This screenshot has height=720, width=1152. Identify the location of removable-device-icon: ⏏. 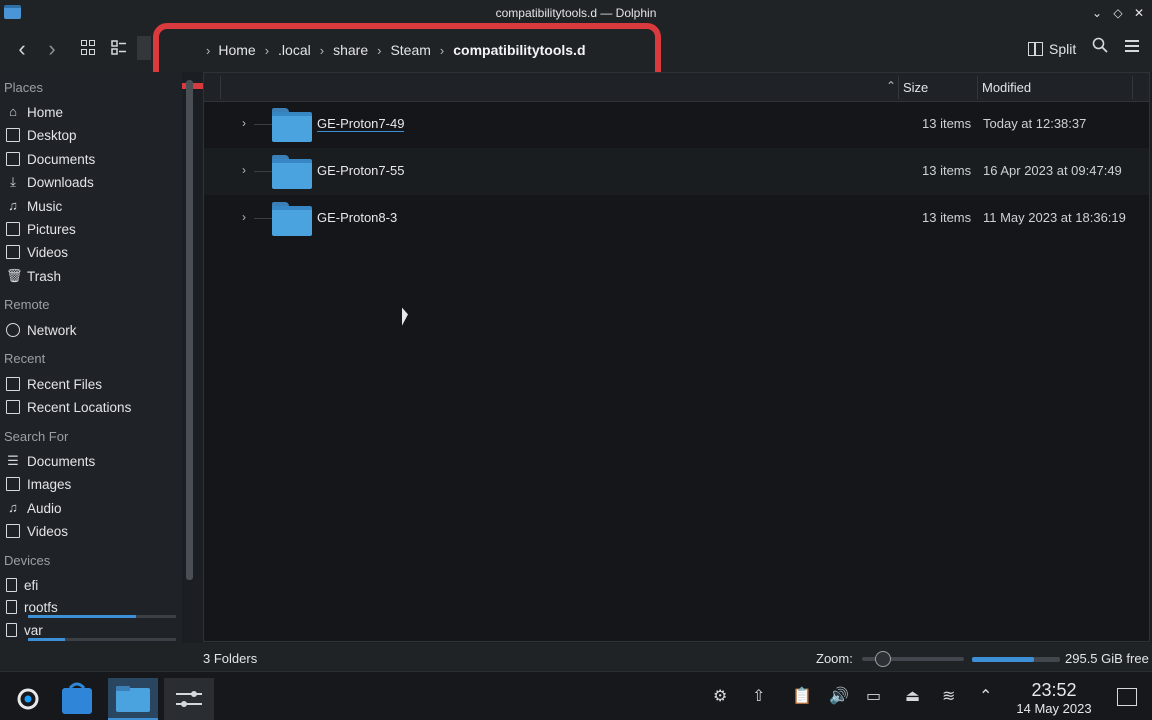
(912, 696).